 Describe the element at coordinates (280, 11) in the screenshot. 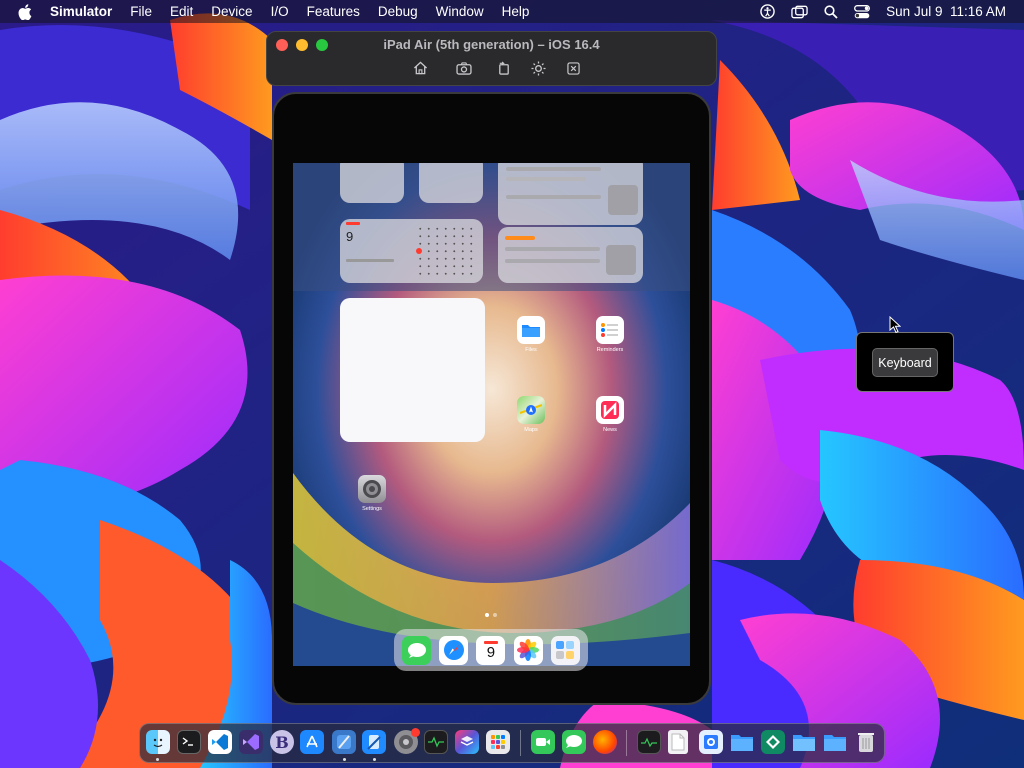

I see `menu-io: I/O` at that location.